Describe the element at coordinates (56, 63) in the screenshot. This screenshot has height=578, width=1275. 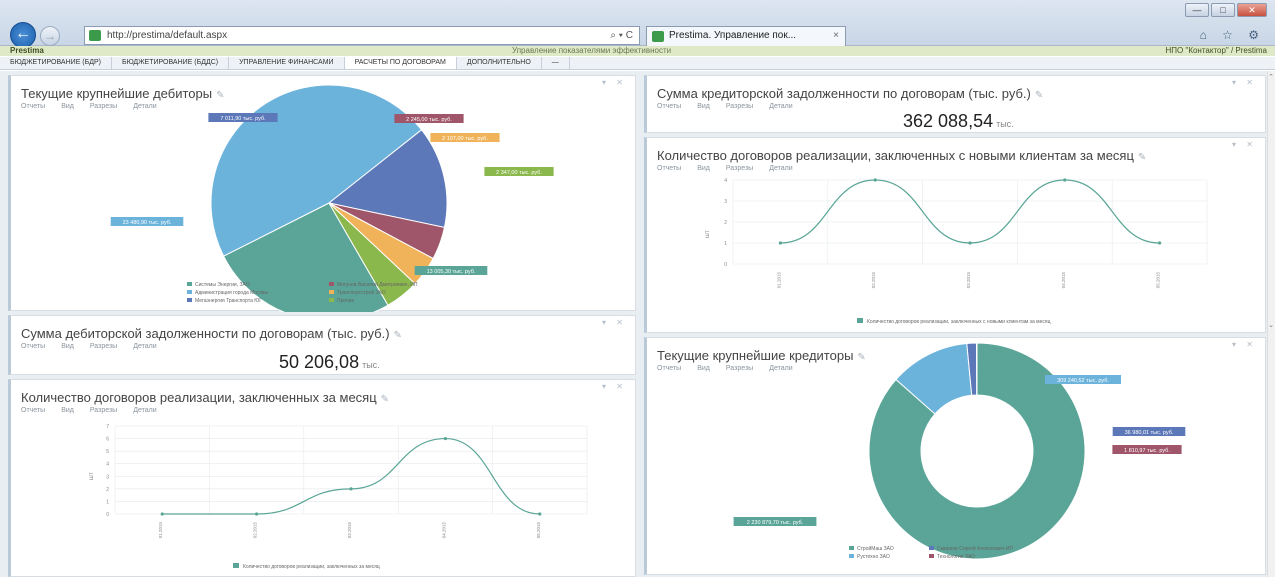
I see `tab-bdr: Бюджетирование (БДР)` at that location.